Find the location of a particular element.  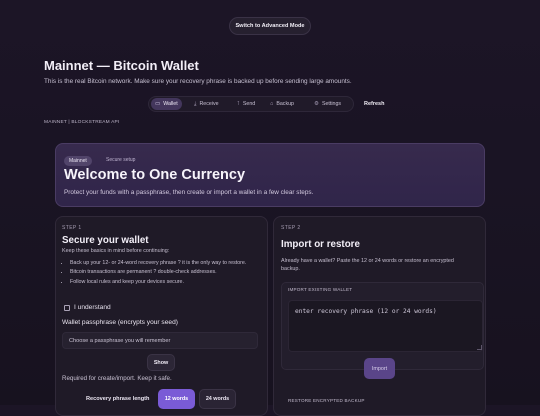

show-passphrase-button: Show is located at coordinates (161, 362).